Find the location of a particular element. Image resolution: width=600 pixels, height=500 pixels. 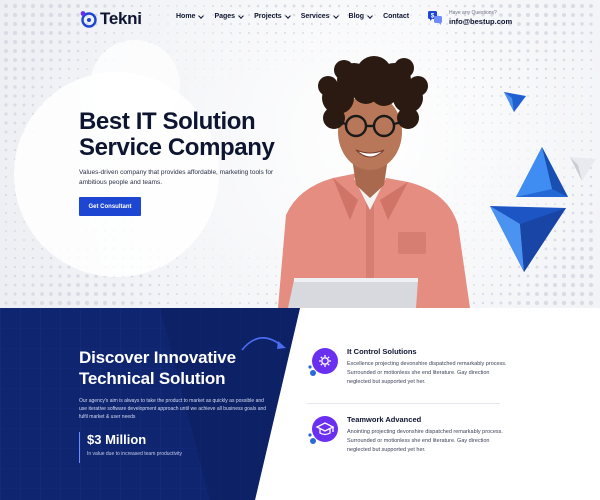

nav-item-pages: Pages is located at coordinates (229, 16).